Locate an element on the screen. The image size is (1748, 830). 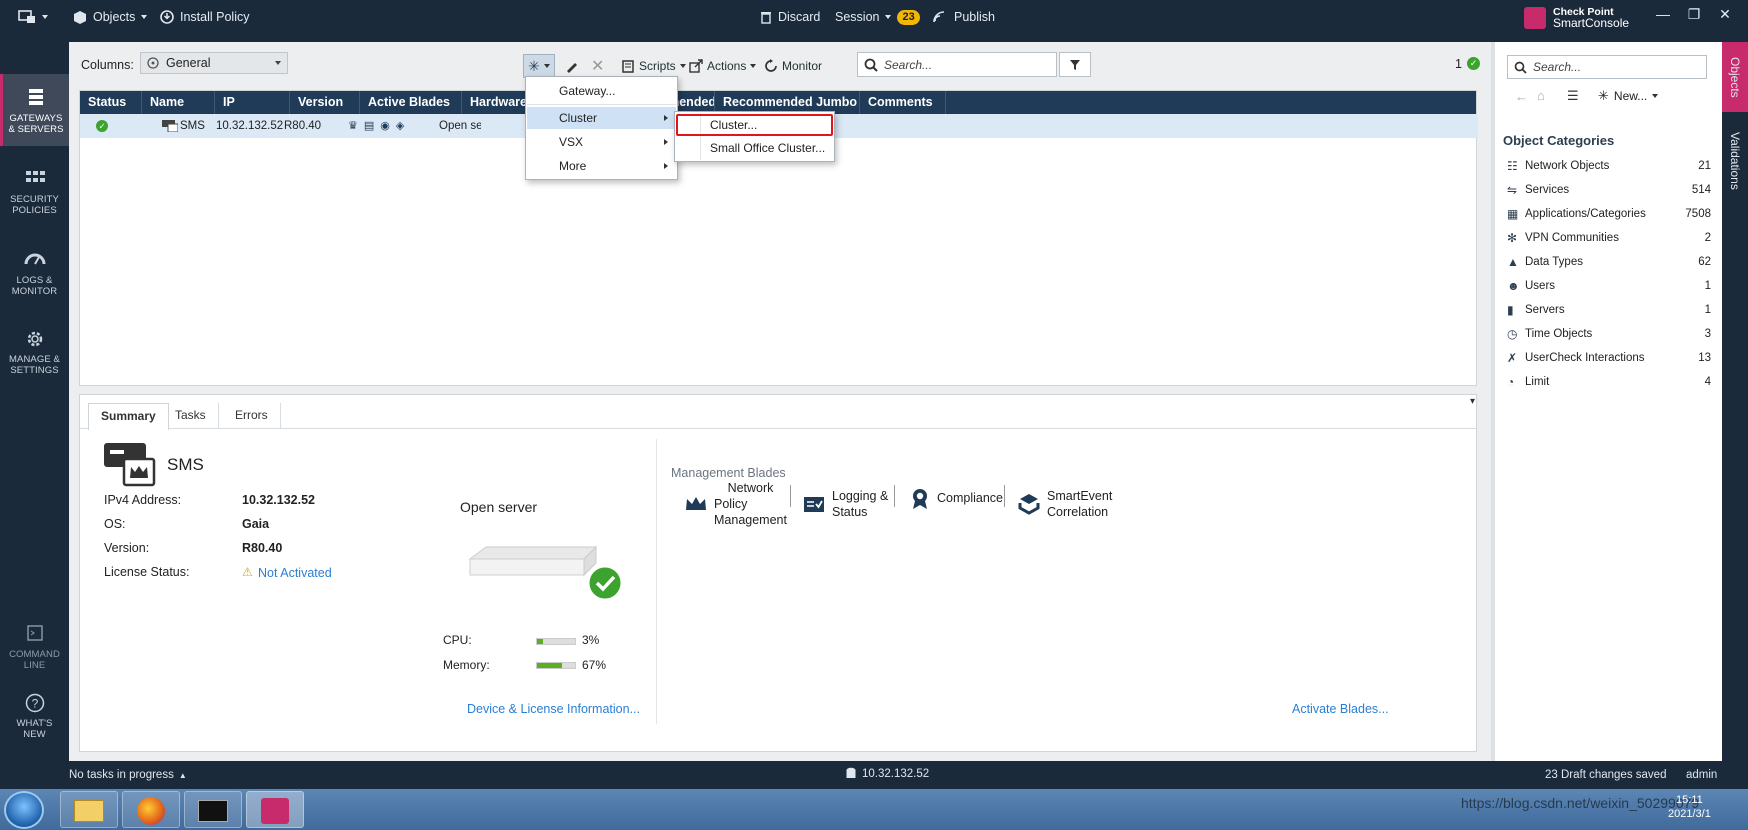
data-types-icon: ▲ is located at coordinates (1513, 262).